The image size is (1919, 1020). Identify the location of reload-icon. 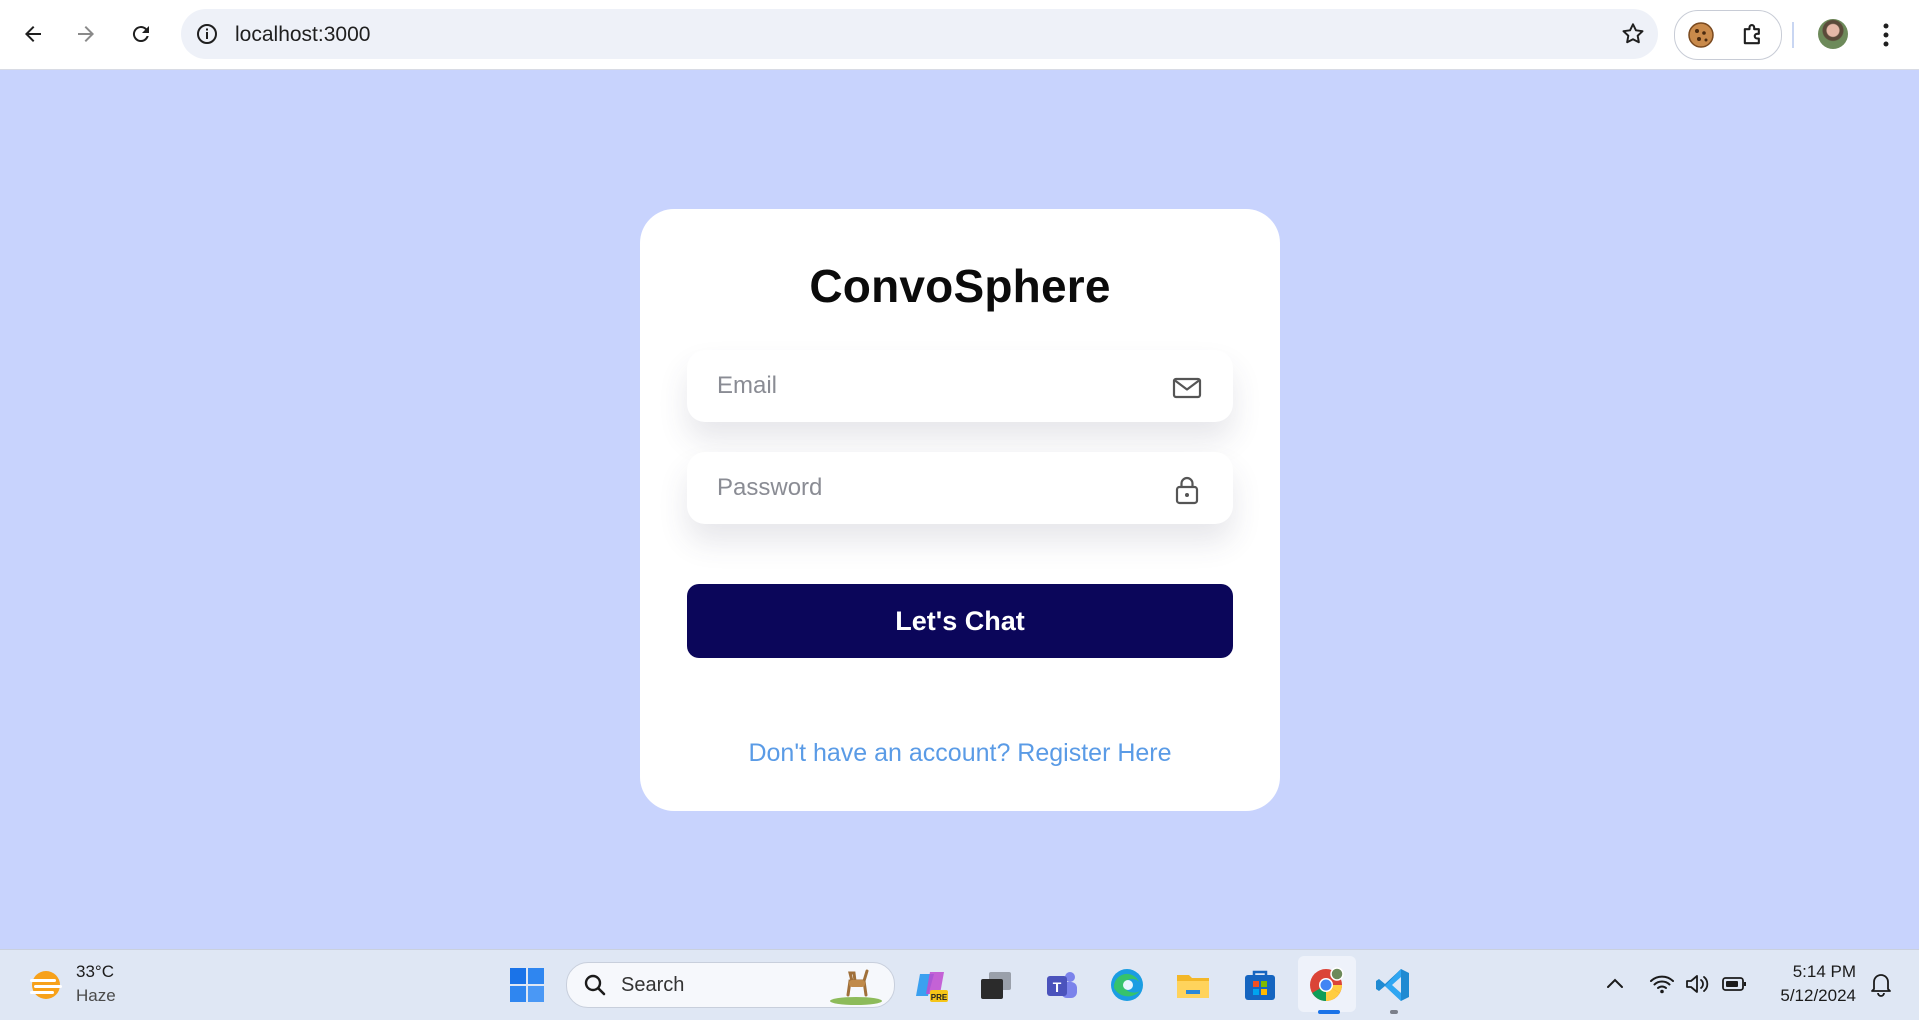
(140, 34).